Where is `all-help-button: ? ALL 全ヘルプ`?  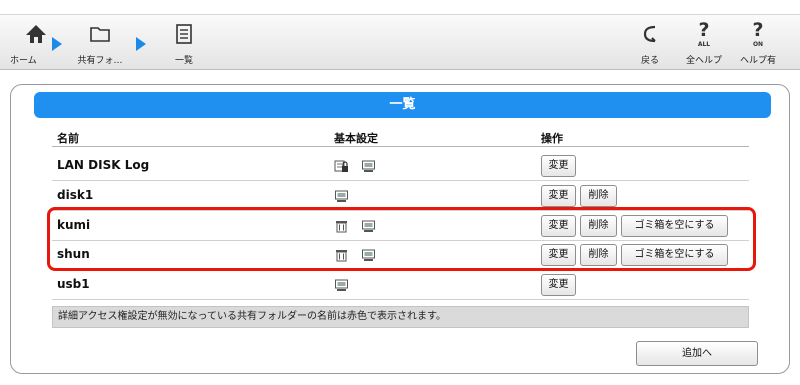
all-help-button: ? ALL 全ヘルプ is located at coordinates (704, 43).